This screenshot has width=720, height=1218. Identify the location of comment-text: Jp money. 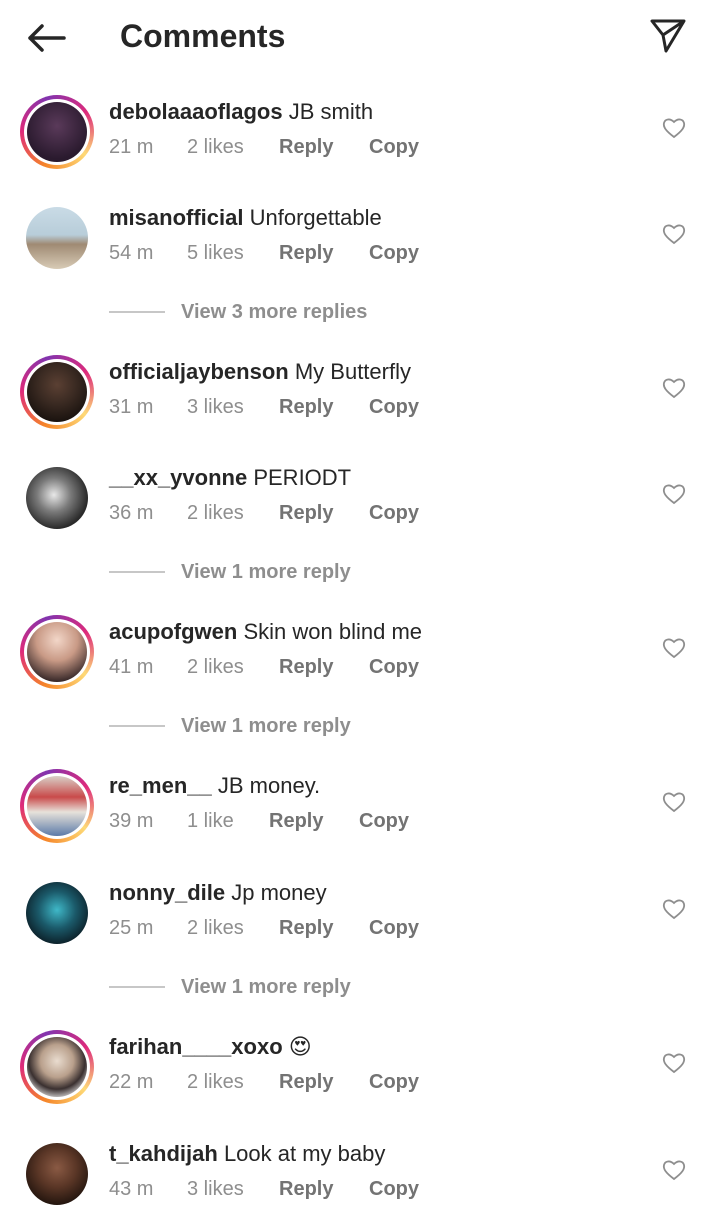
(279, 892).